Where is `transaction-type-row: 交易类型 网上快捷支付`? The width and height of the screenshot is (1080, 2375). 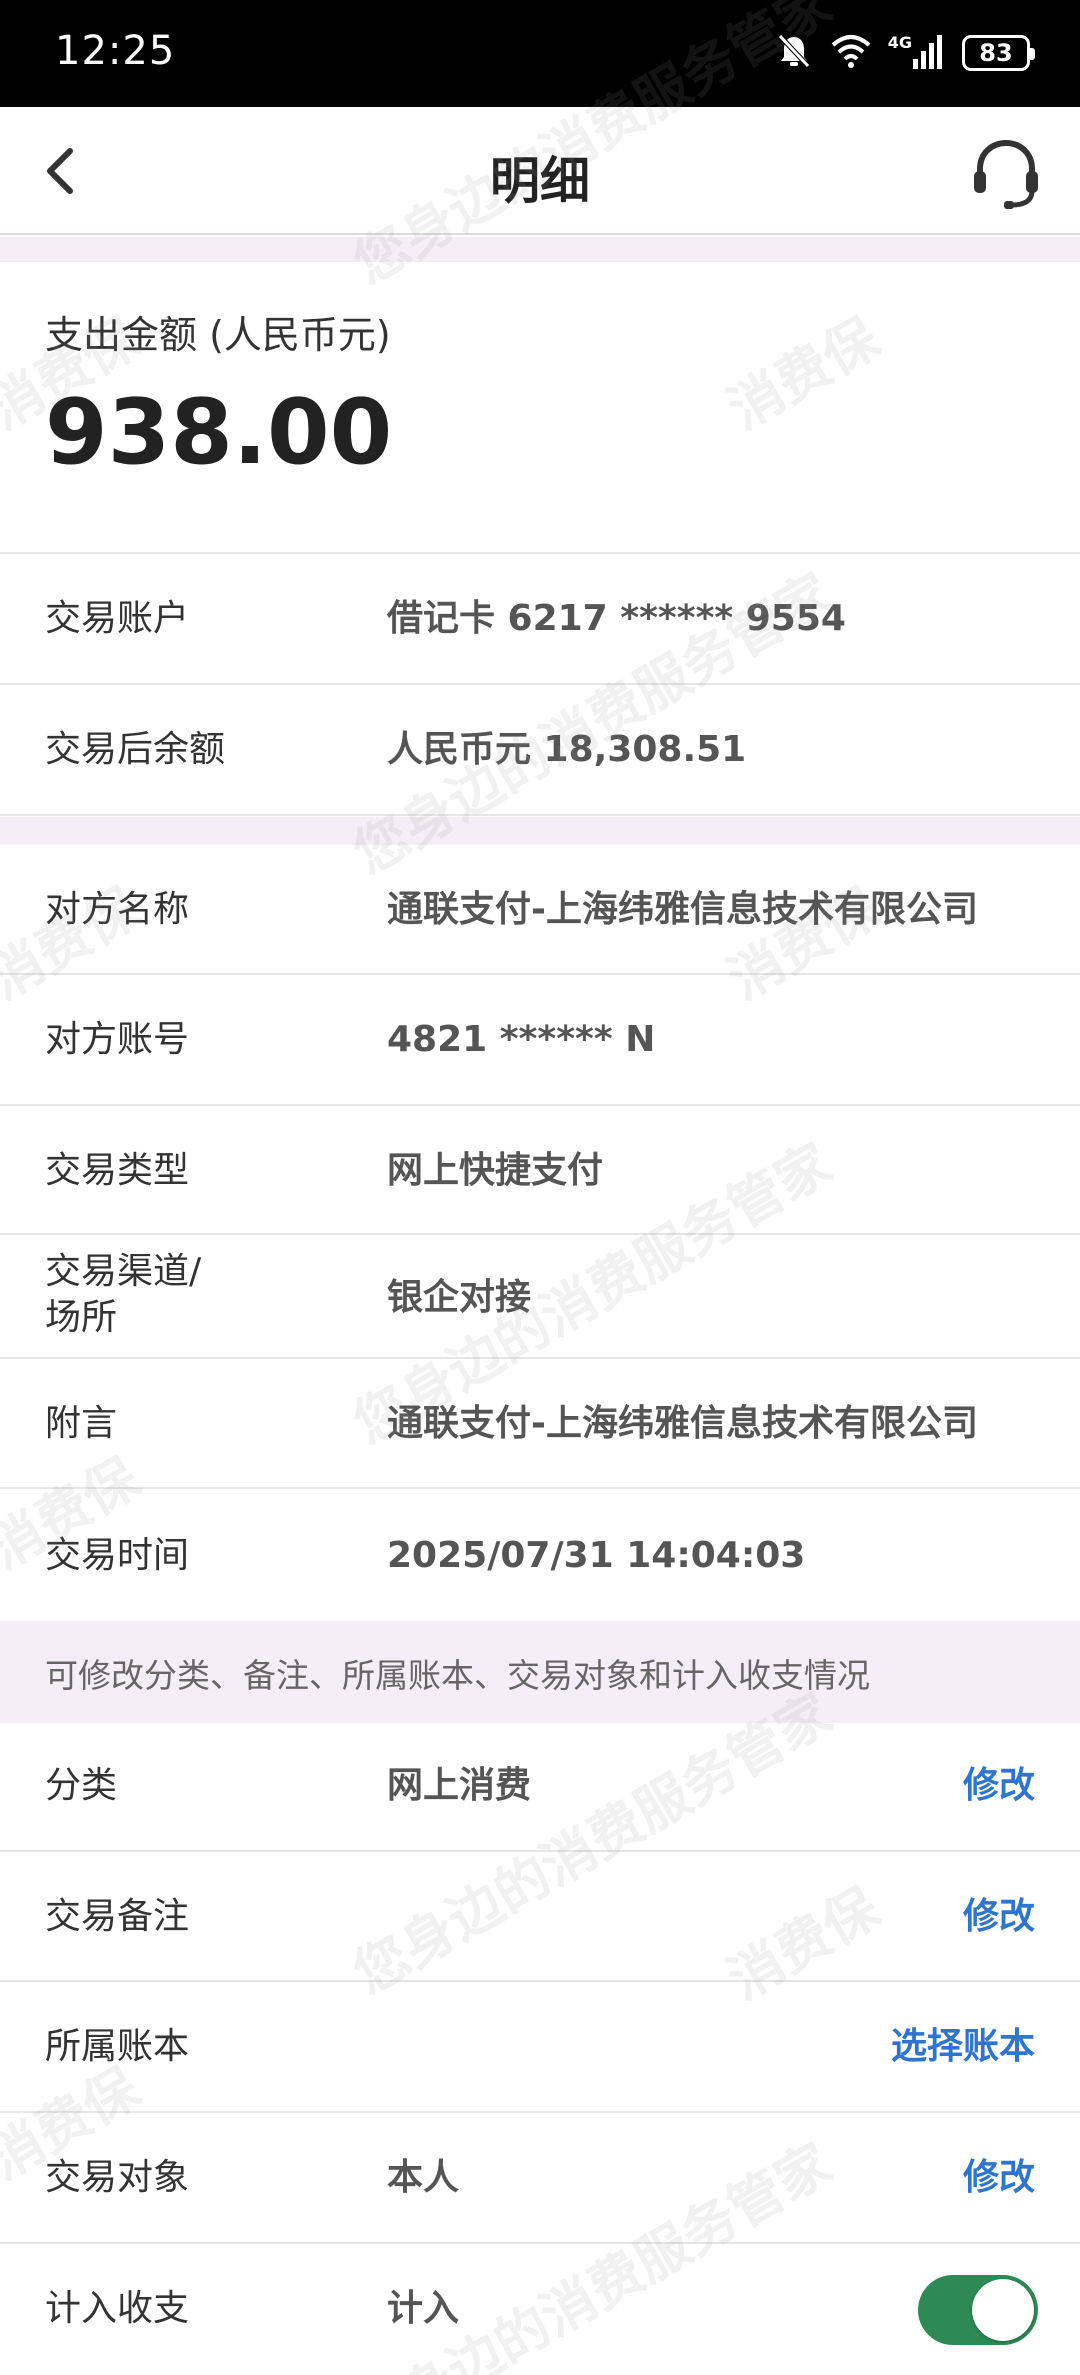
transaction-type-row: 交易类型 网上快捷支付 is located at coordinates (540, 1171).